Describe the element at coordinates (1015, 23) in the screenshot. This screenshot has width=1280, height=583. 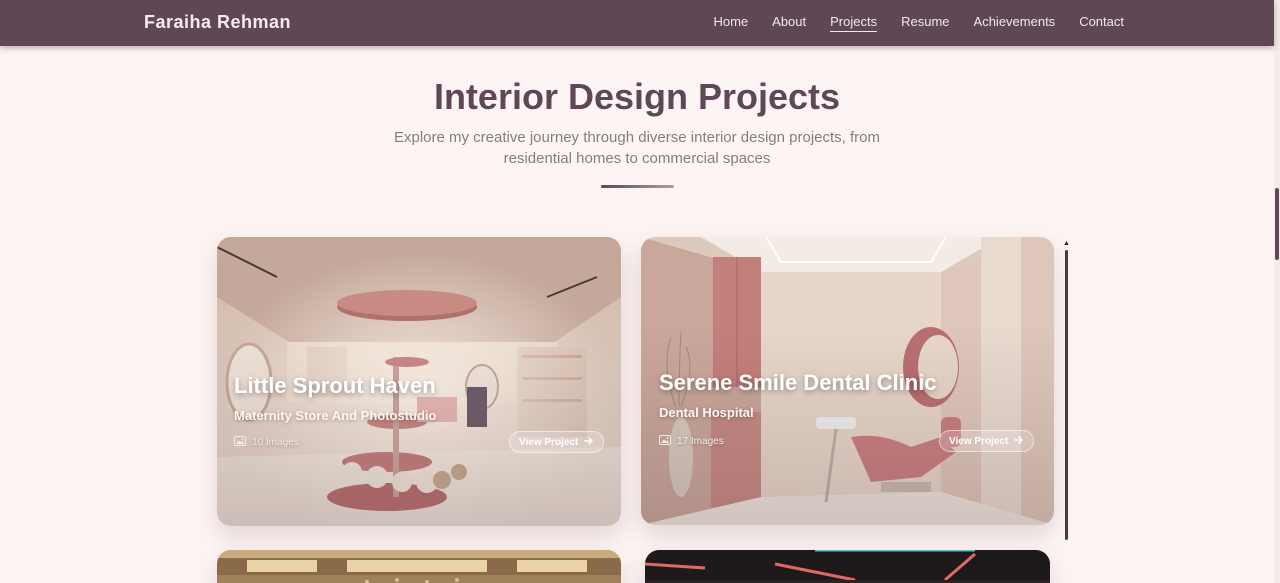
I see `nav-link-achievements: Achievements` at that location.